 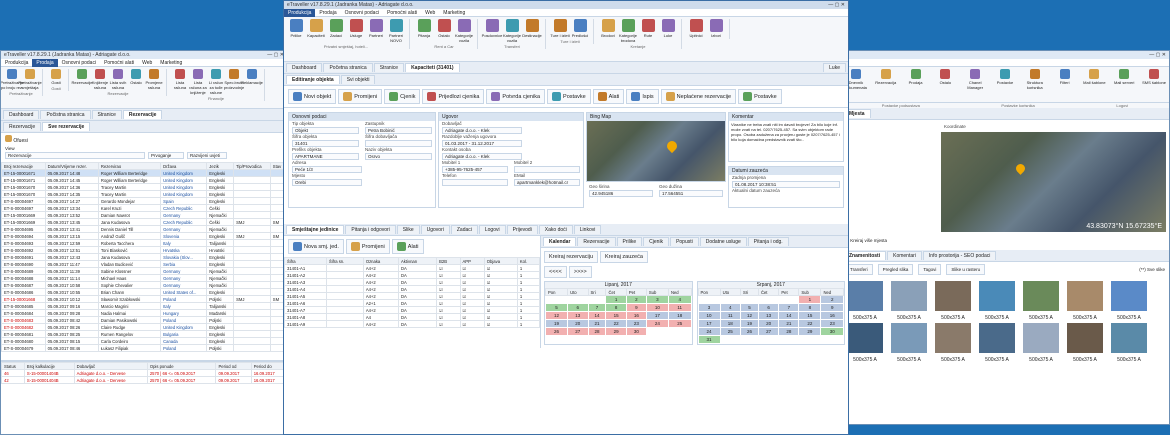 I want to click on calendar-nav-1: >>>>, so click(x=580, y=272).